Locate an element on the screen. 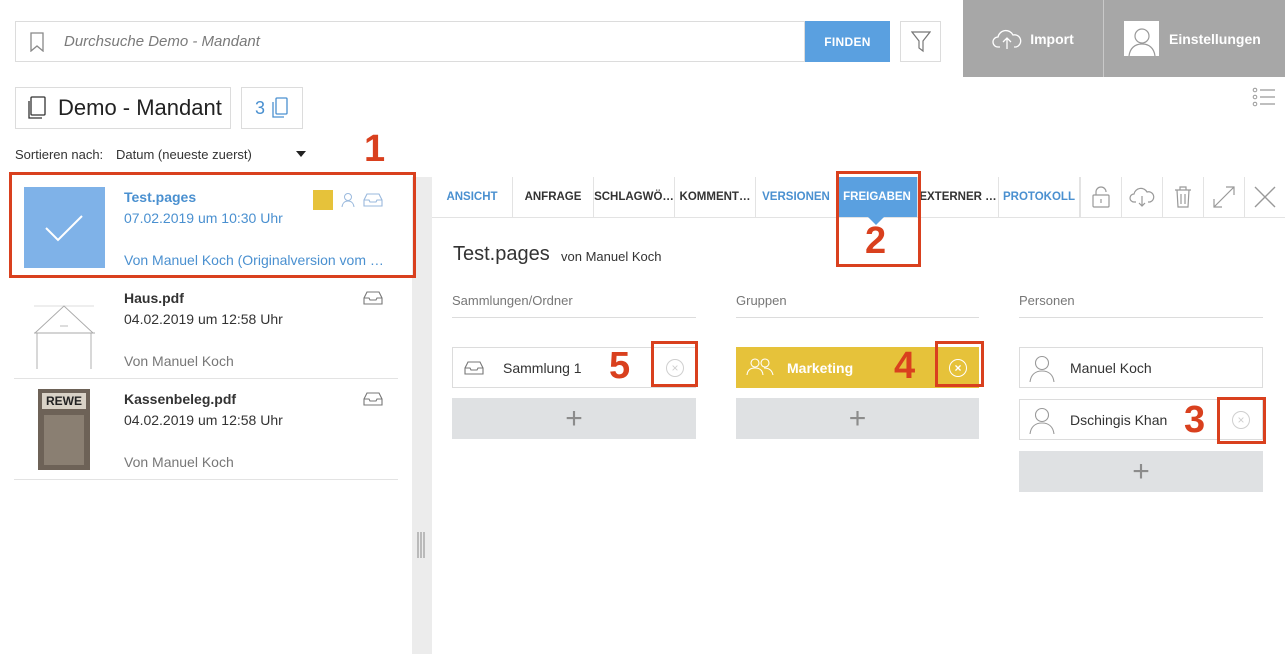  avatar is located at coordinates (1141, 38).